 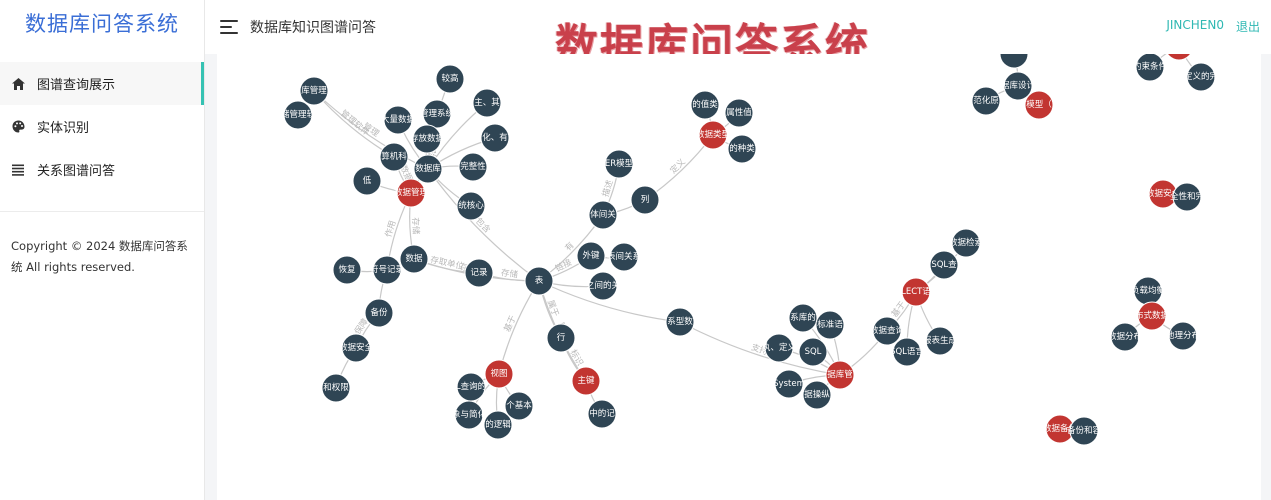 I want to click on graph-node-label: 表, so click(x=539, y=280).